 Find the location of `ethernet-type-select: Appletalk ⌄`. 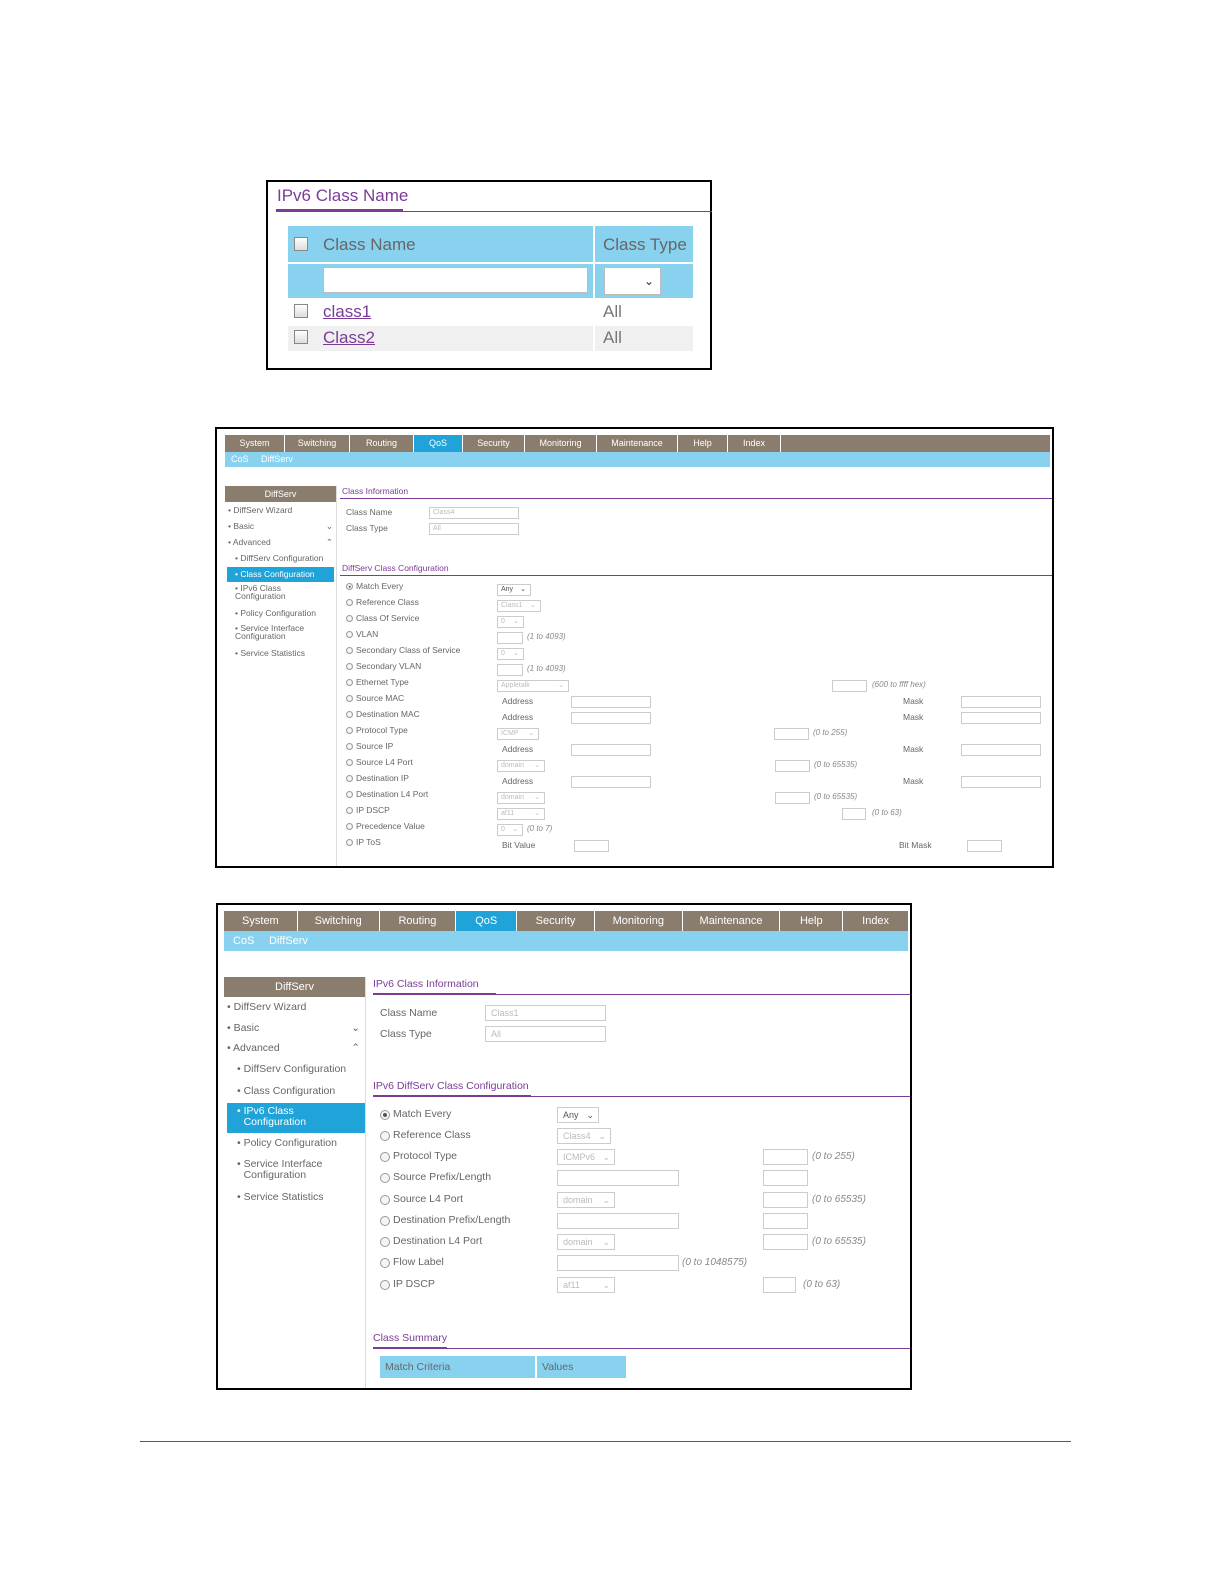

ethernet-type-select: Appletalk ⌄ is located at coordinates (533, 686).